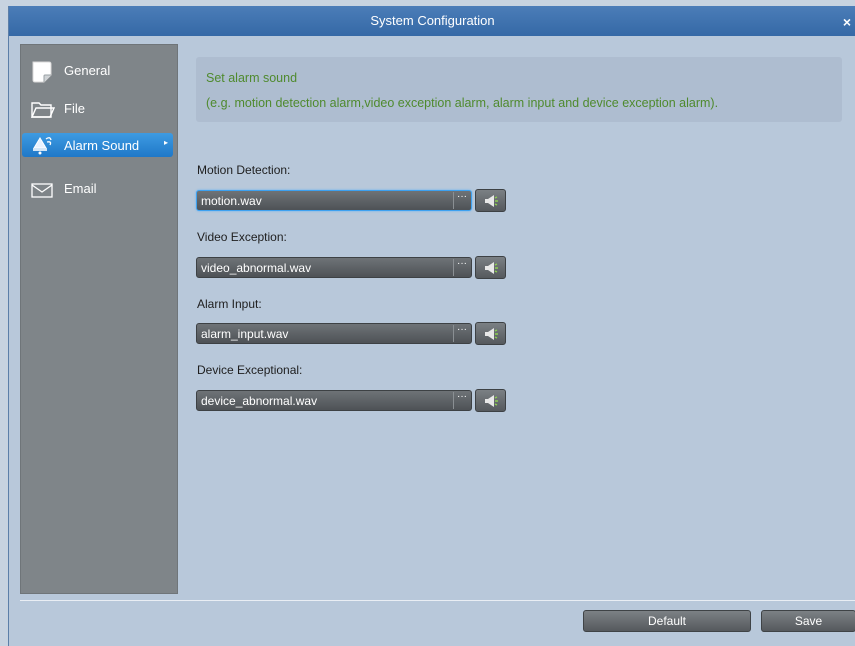 The width and height of the screenshot is (855, 646). I want to click on title-bar: System Configuration ×, so click(432, 21).